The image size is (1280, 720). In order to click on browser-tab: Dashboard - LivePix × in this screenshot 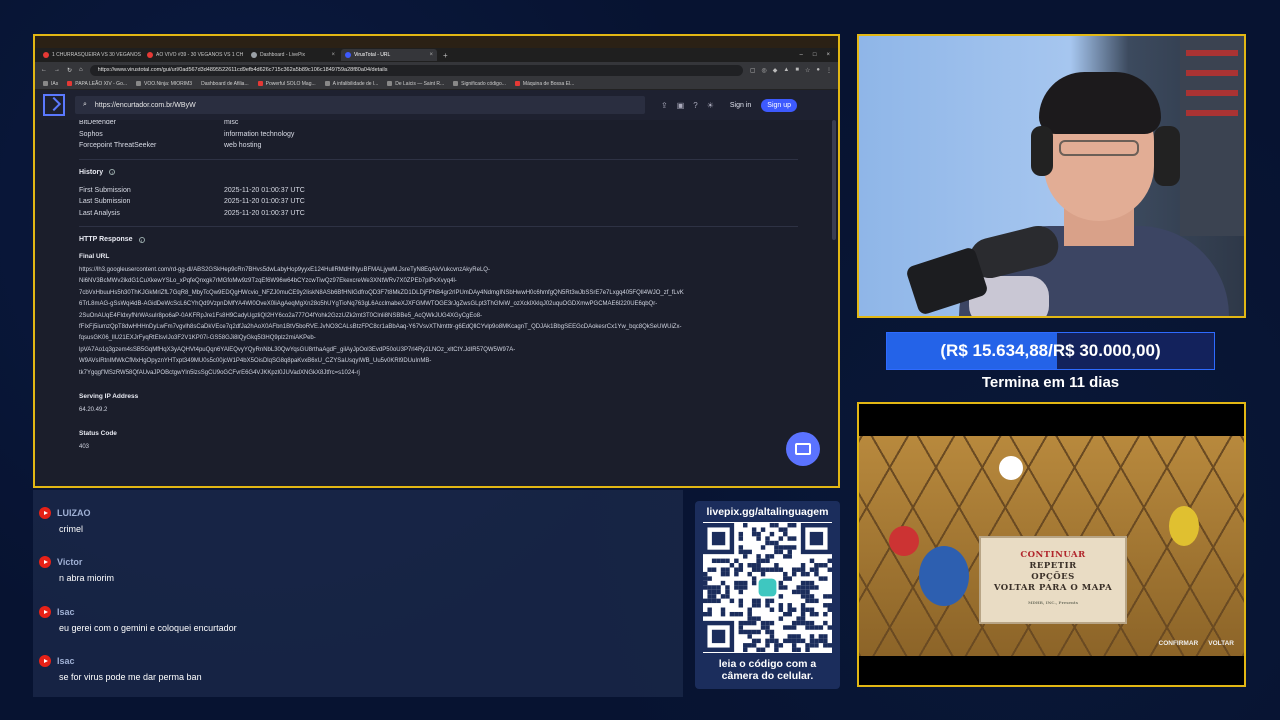, I will do `click(293, 55)`.